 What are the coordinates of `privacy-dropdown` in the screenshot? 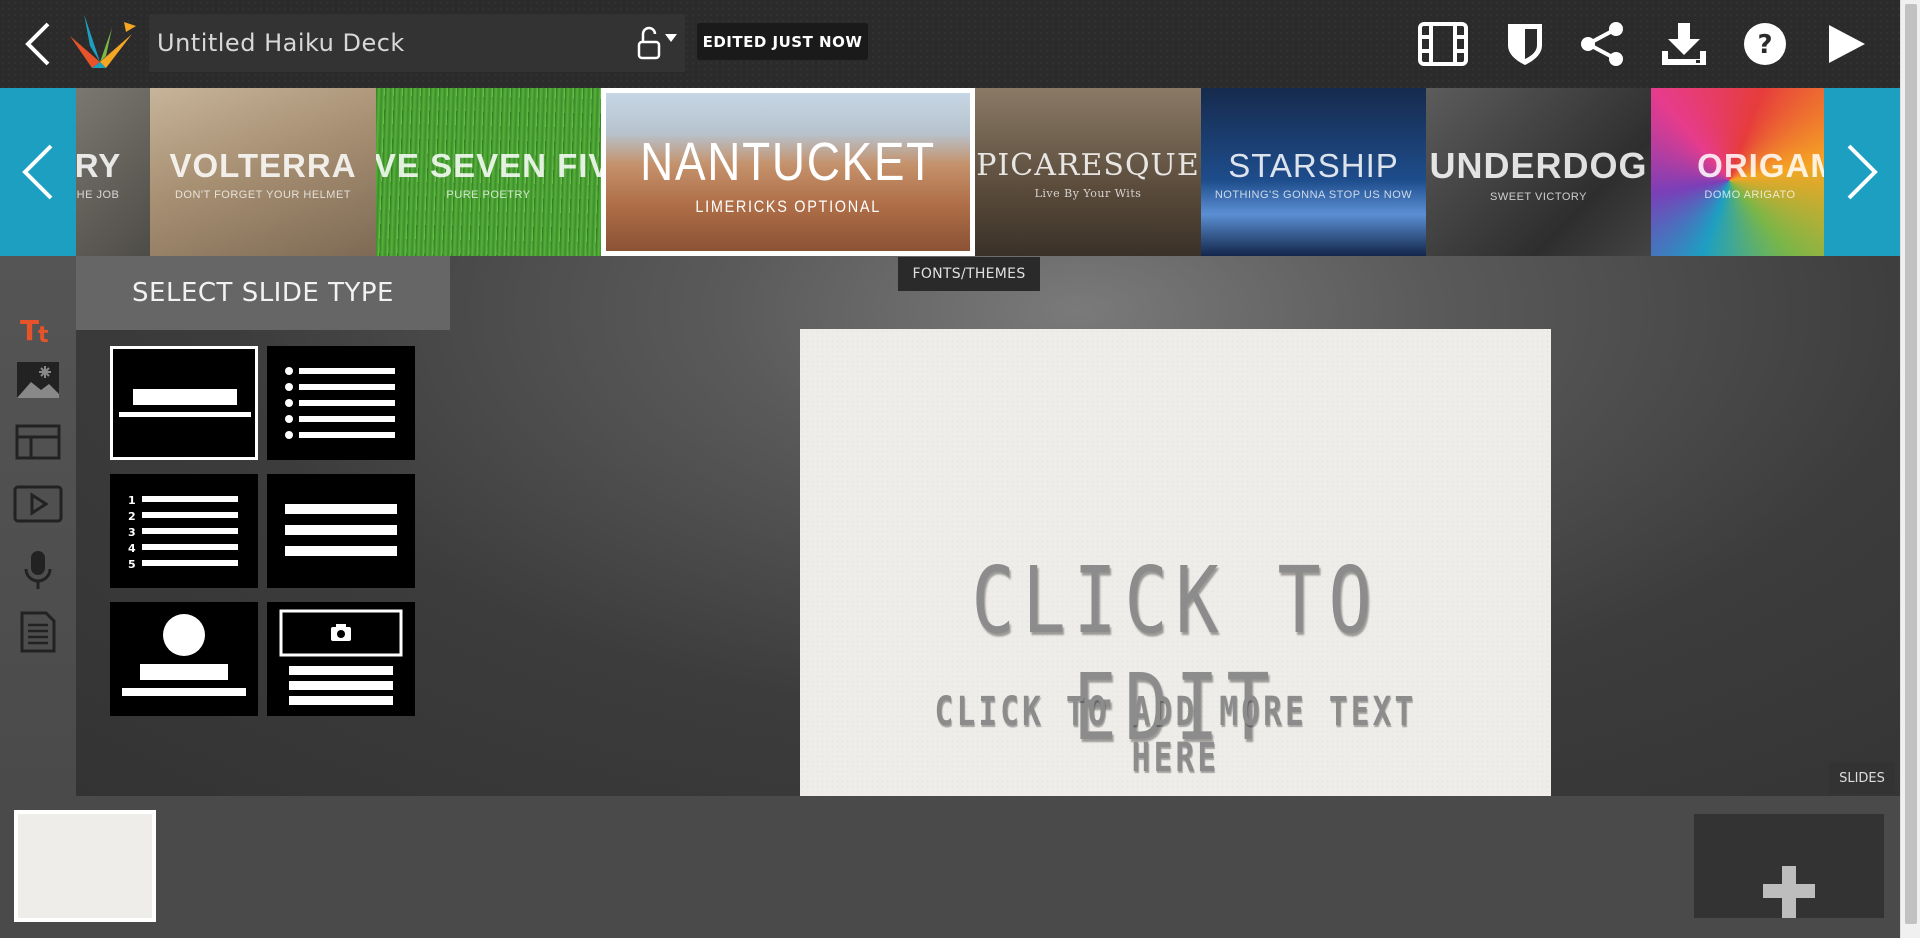 It's located at (657, 44).